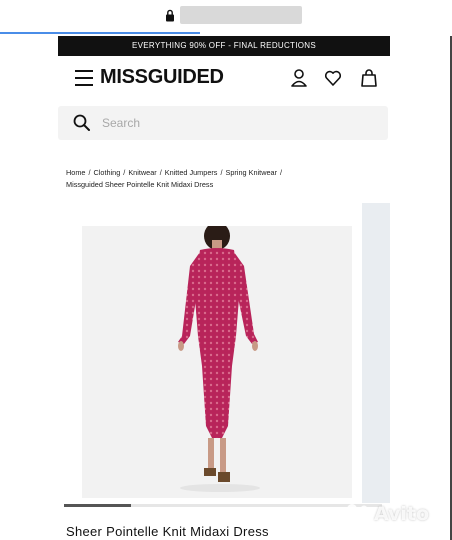 The height and width of the screenshot is (540, 452). What do you see at coordinates (84, 78) in the screenshot?
I see `menu-icon` at bounding box center [84, 78].